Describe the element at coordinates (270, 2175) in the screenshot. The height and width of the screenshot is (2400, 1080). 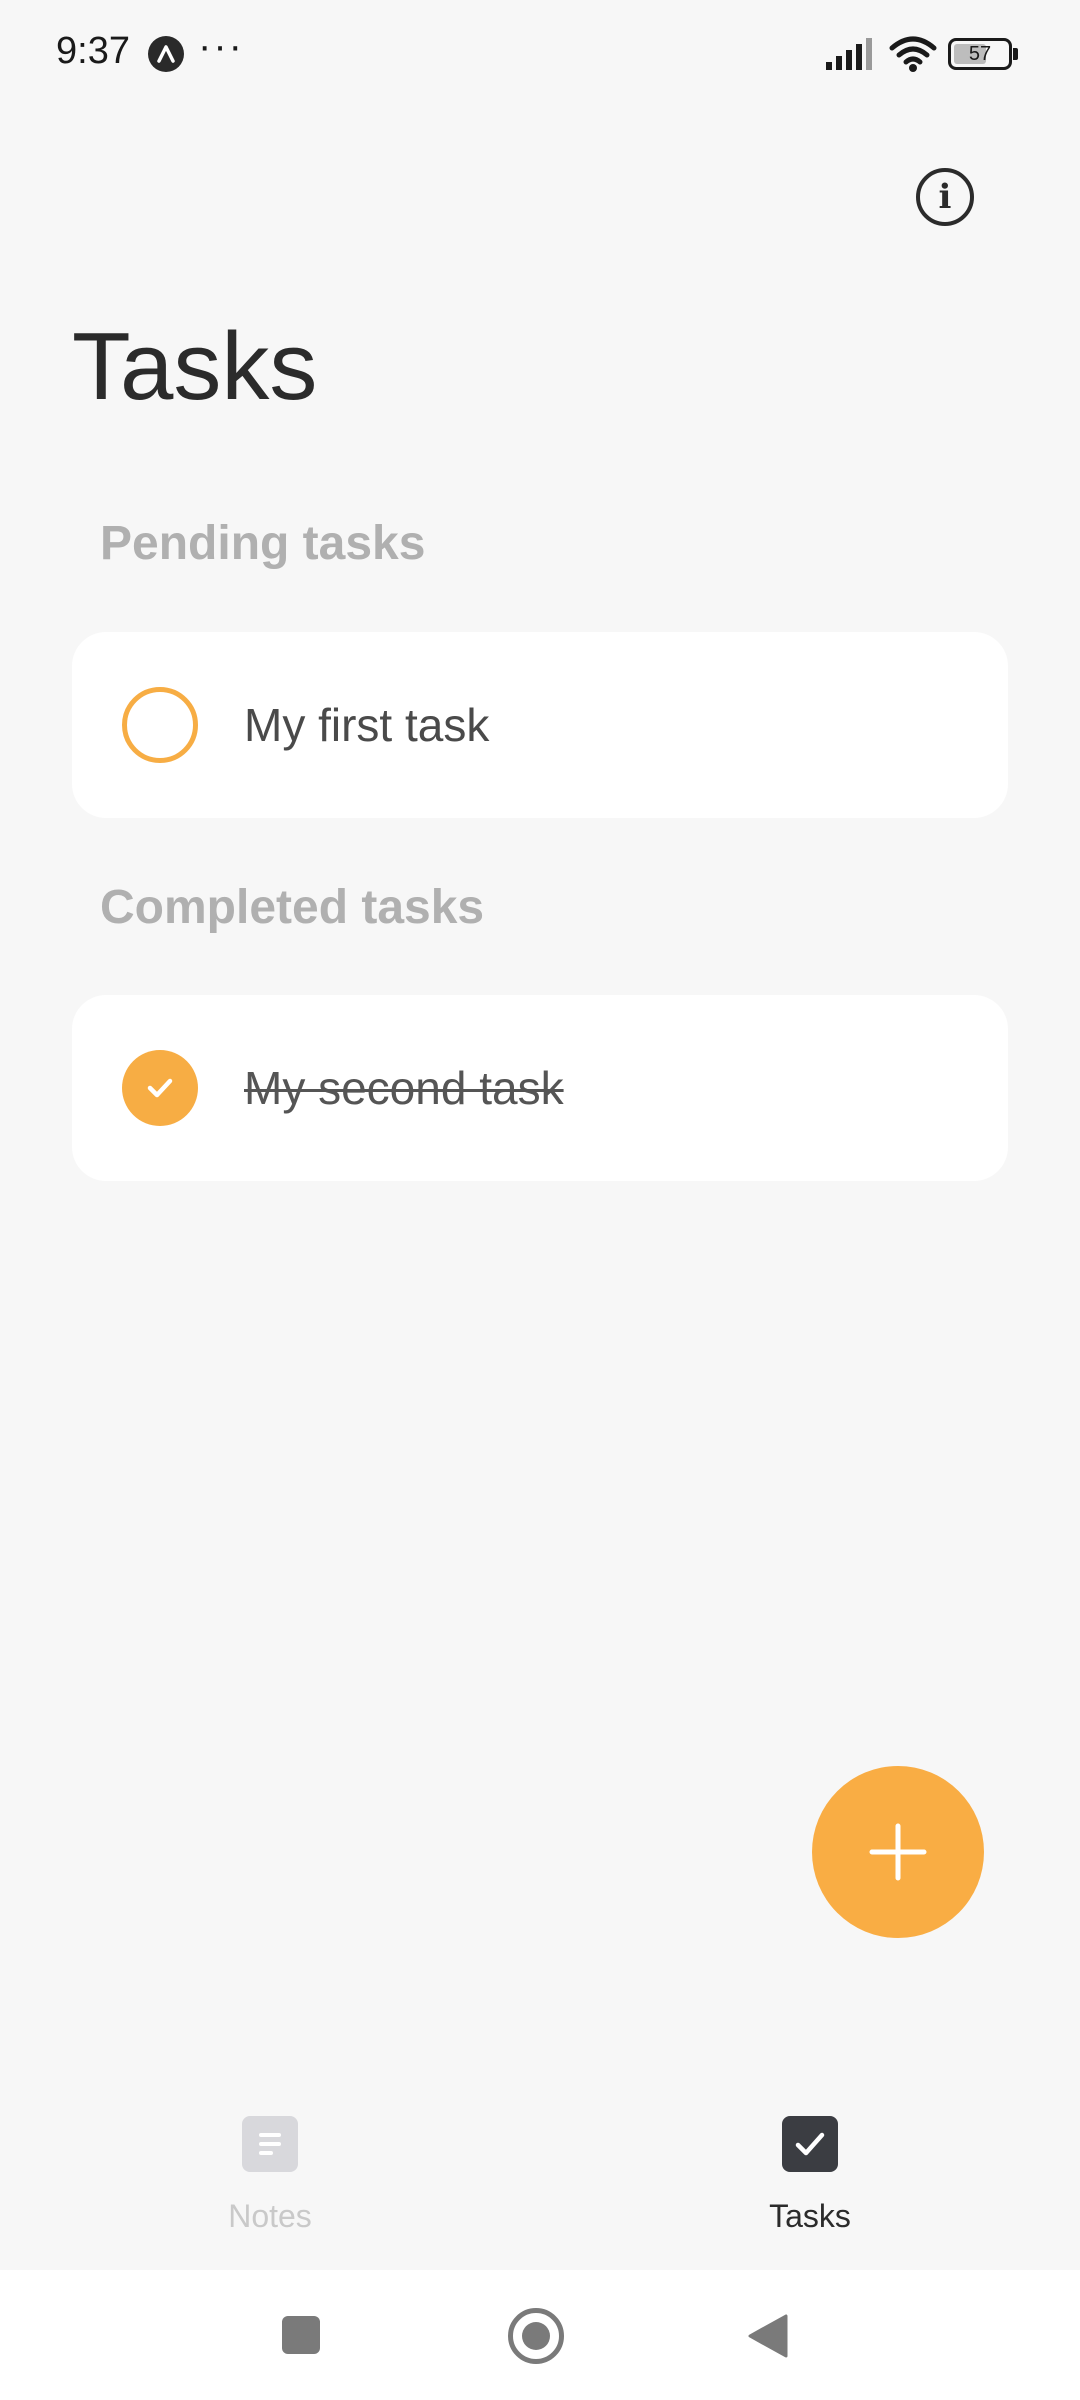
I see `nav-item-notes: Notes` at that location.